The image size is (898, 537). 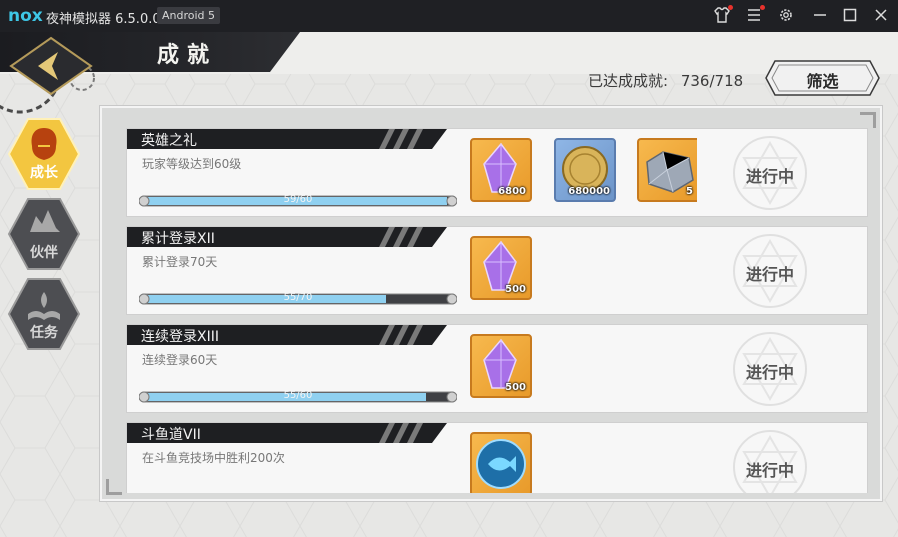 I want to click on achievement-desc: 玩家等级达到60级, so click(x=192, y=164).